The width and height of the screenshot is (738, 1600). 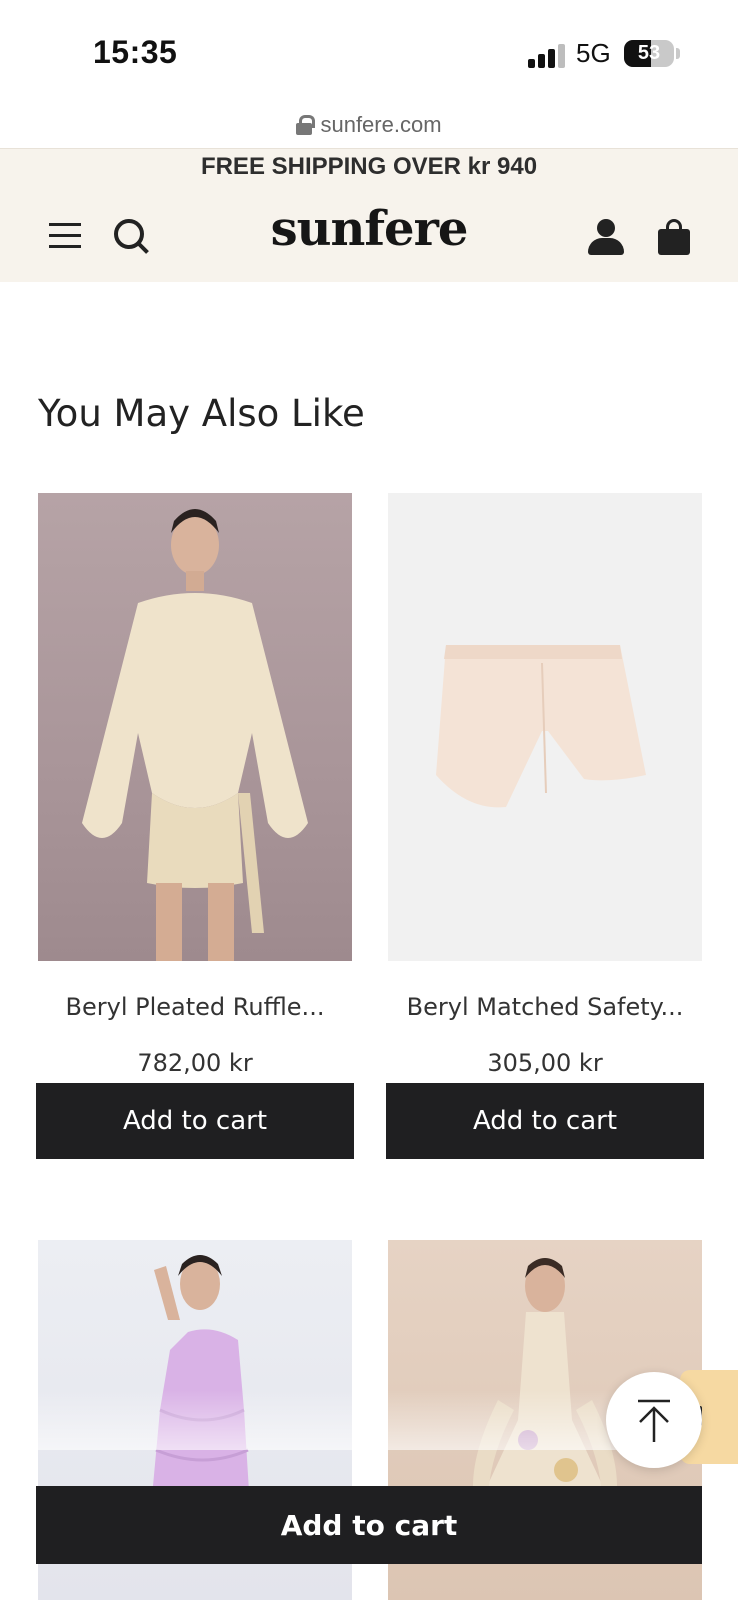 What do you see at coordinates (674, 237) in the screenshot?
I see `bag-icon` at bounding box center [674, 237].